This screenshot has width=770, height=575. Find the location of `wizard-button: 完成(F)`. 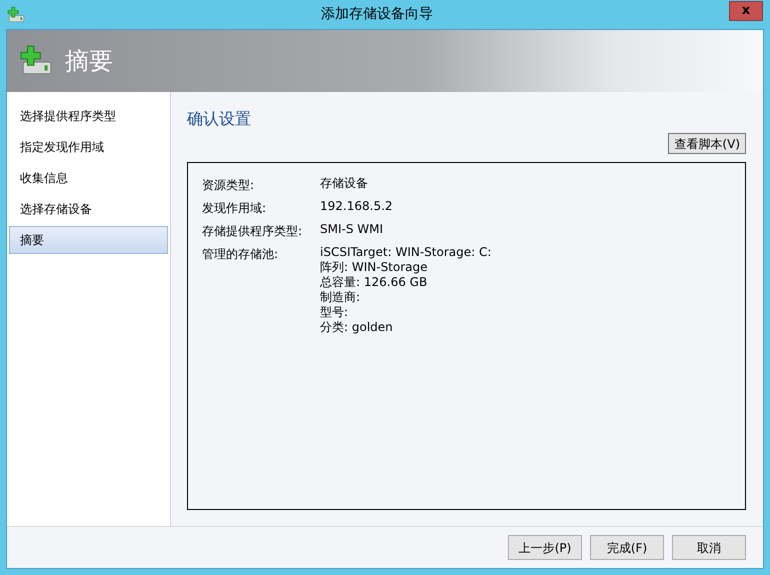

wizard-button: 完成(F) is located at coordinates (627, 547).